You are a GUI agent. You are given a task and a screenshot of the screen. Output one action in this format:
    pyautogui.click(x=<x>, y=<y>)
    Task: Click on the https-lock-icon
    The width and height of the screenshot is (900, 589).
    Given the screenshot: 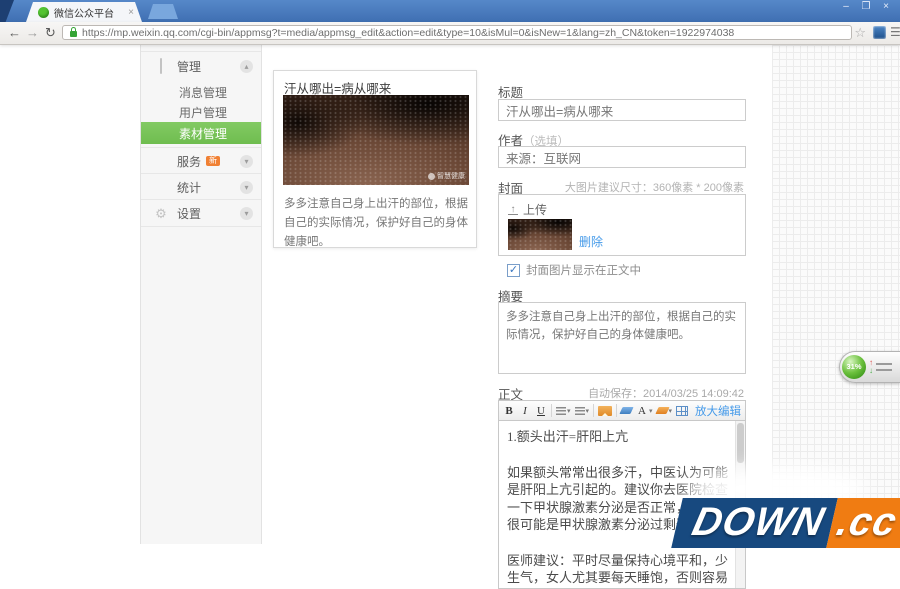 What is the action you would take?
    pyautogui.click(x=73, y=34)
    